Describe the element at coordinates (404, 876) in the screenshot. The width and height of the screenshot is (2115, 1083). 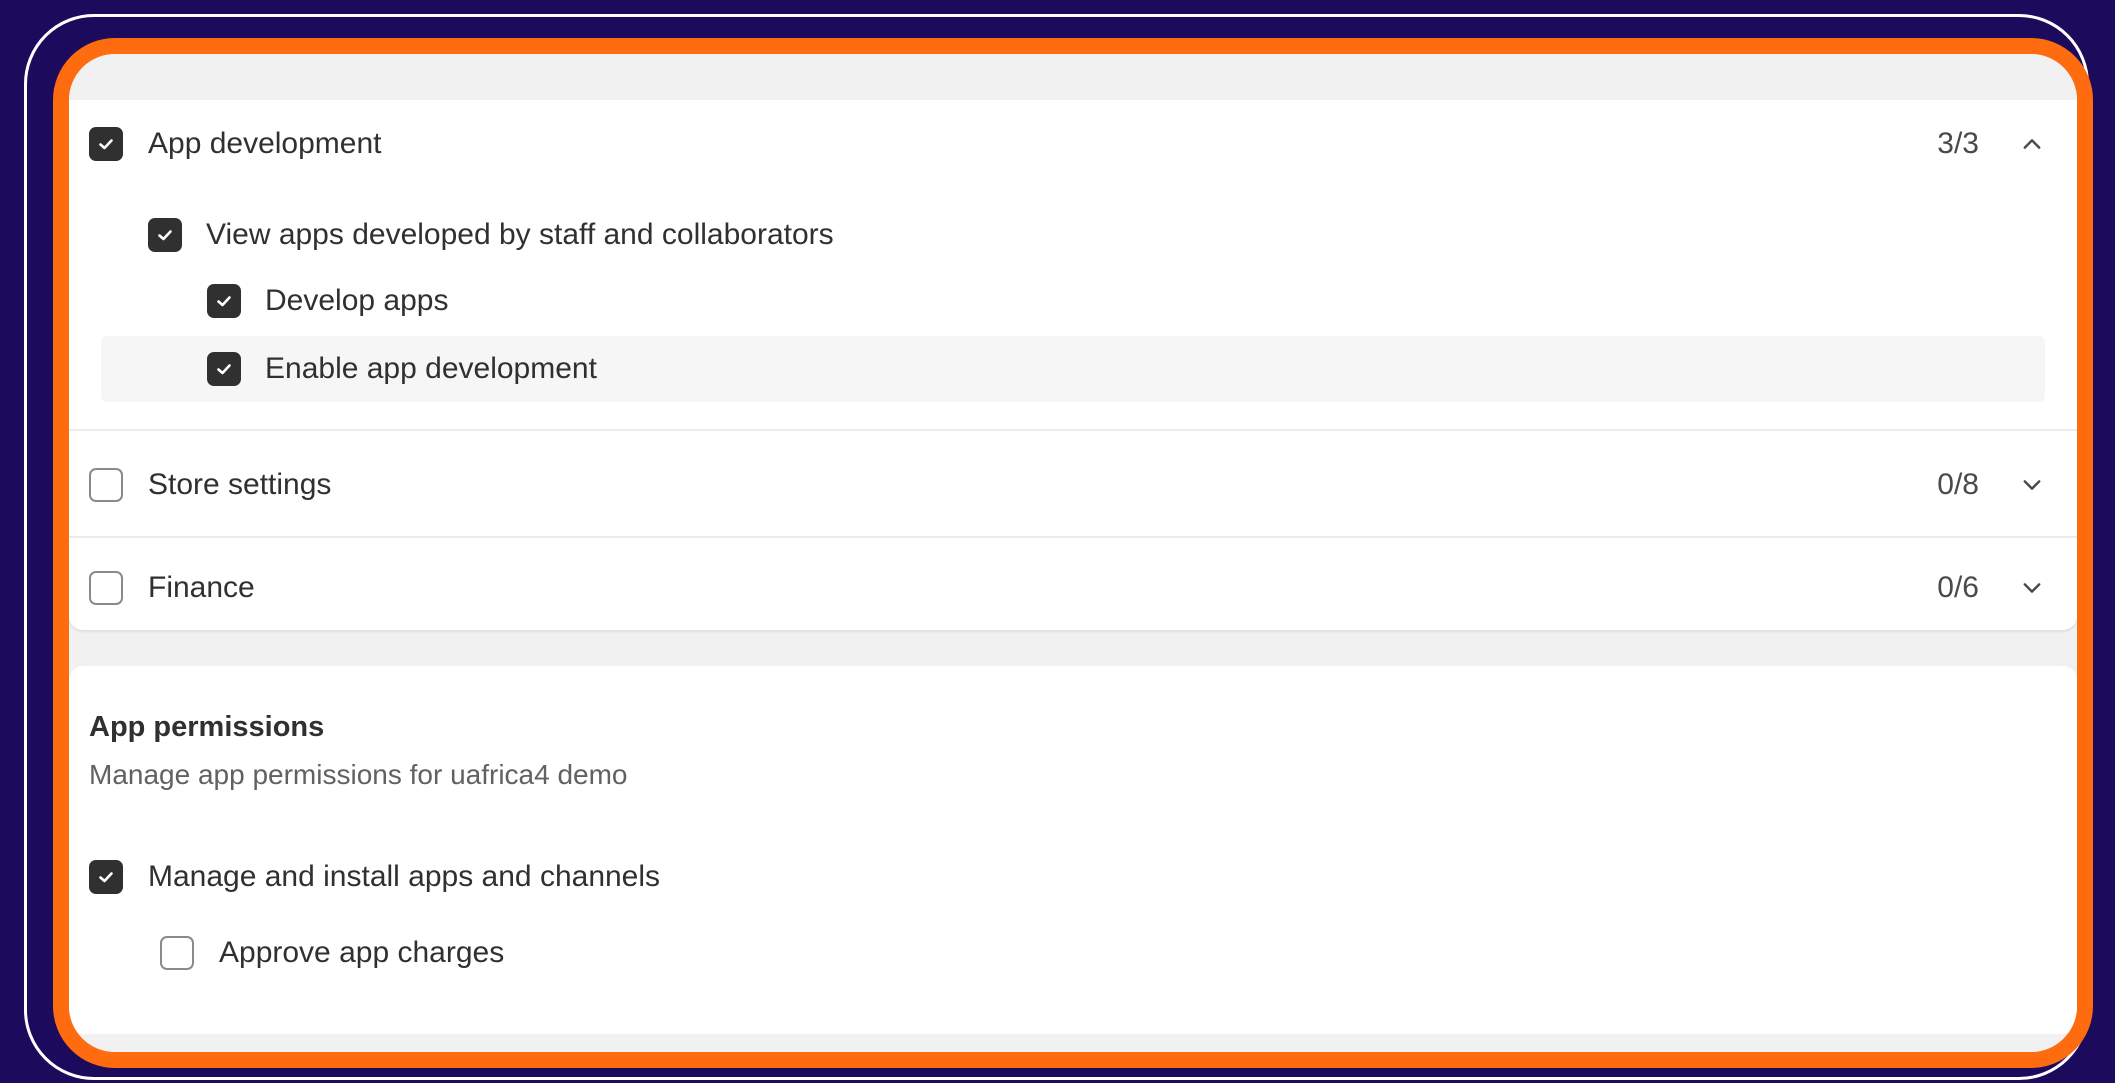
I see `permission-label: Manage and install apps and channels` at that location.